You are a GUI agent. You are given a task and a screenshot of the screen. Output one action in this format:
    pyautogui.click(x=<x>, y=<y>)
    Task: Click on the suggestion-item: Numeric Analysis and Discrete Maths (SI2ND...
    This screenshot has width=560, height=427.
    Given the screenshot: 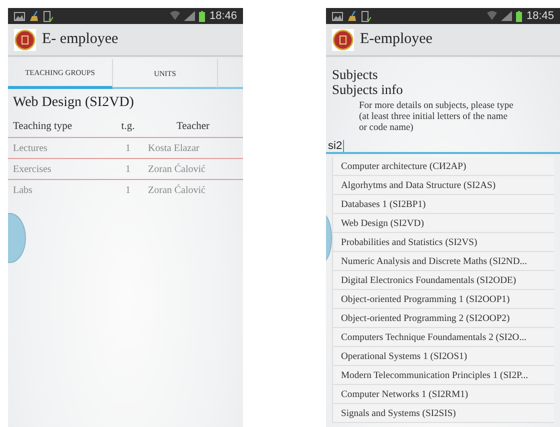 What is the action you would take?
    pyautogui.click(x=443, y=261)
    